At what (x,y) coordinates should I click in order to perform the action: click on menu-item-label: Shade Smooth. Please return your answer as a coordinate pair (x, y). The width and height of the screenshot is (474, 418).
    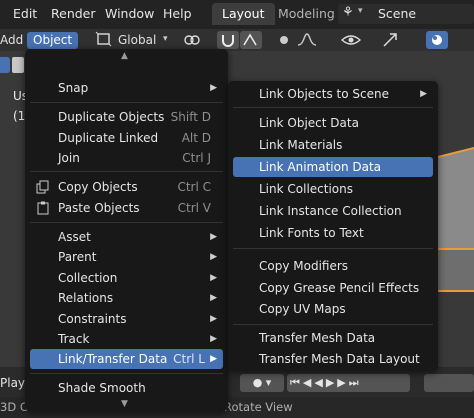
    Looking at the image, I should click on (102, 388).